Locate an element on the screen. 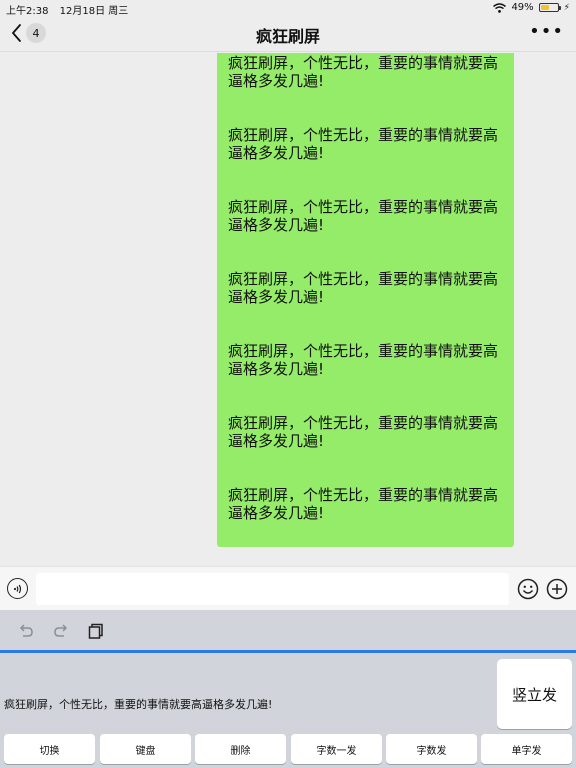  nav-bar: 4 疯狂刷屏 ••• is located at coordinates (288, 34).